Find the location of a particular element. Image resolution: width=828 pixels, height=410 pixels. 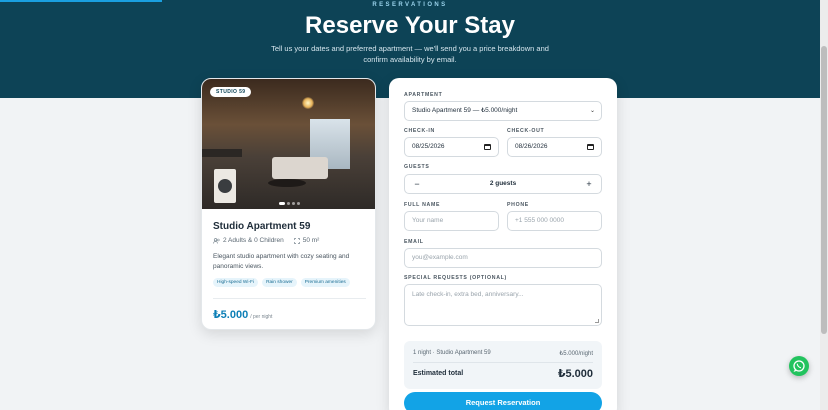

expand-icon is located at coordinates (296, 240).